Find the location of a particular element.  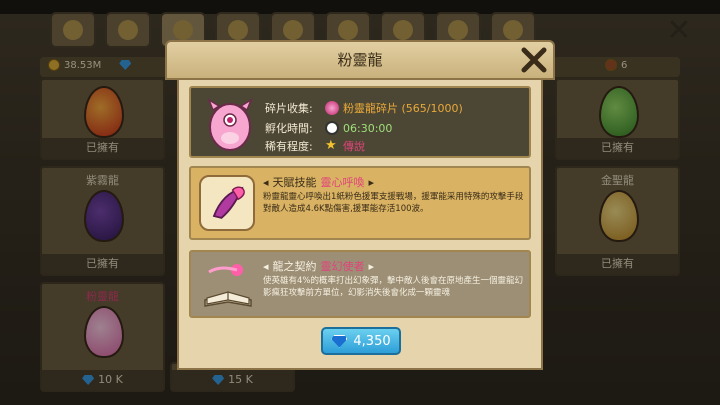

star-icon: ★ is located at coordinates (331, 145).